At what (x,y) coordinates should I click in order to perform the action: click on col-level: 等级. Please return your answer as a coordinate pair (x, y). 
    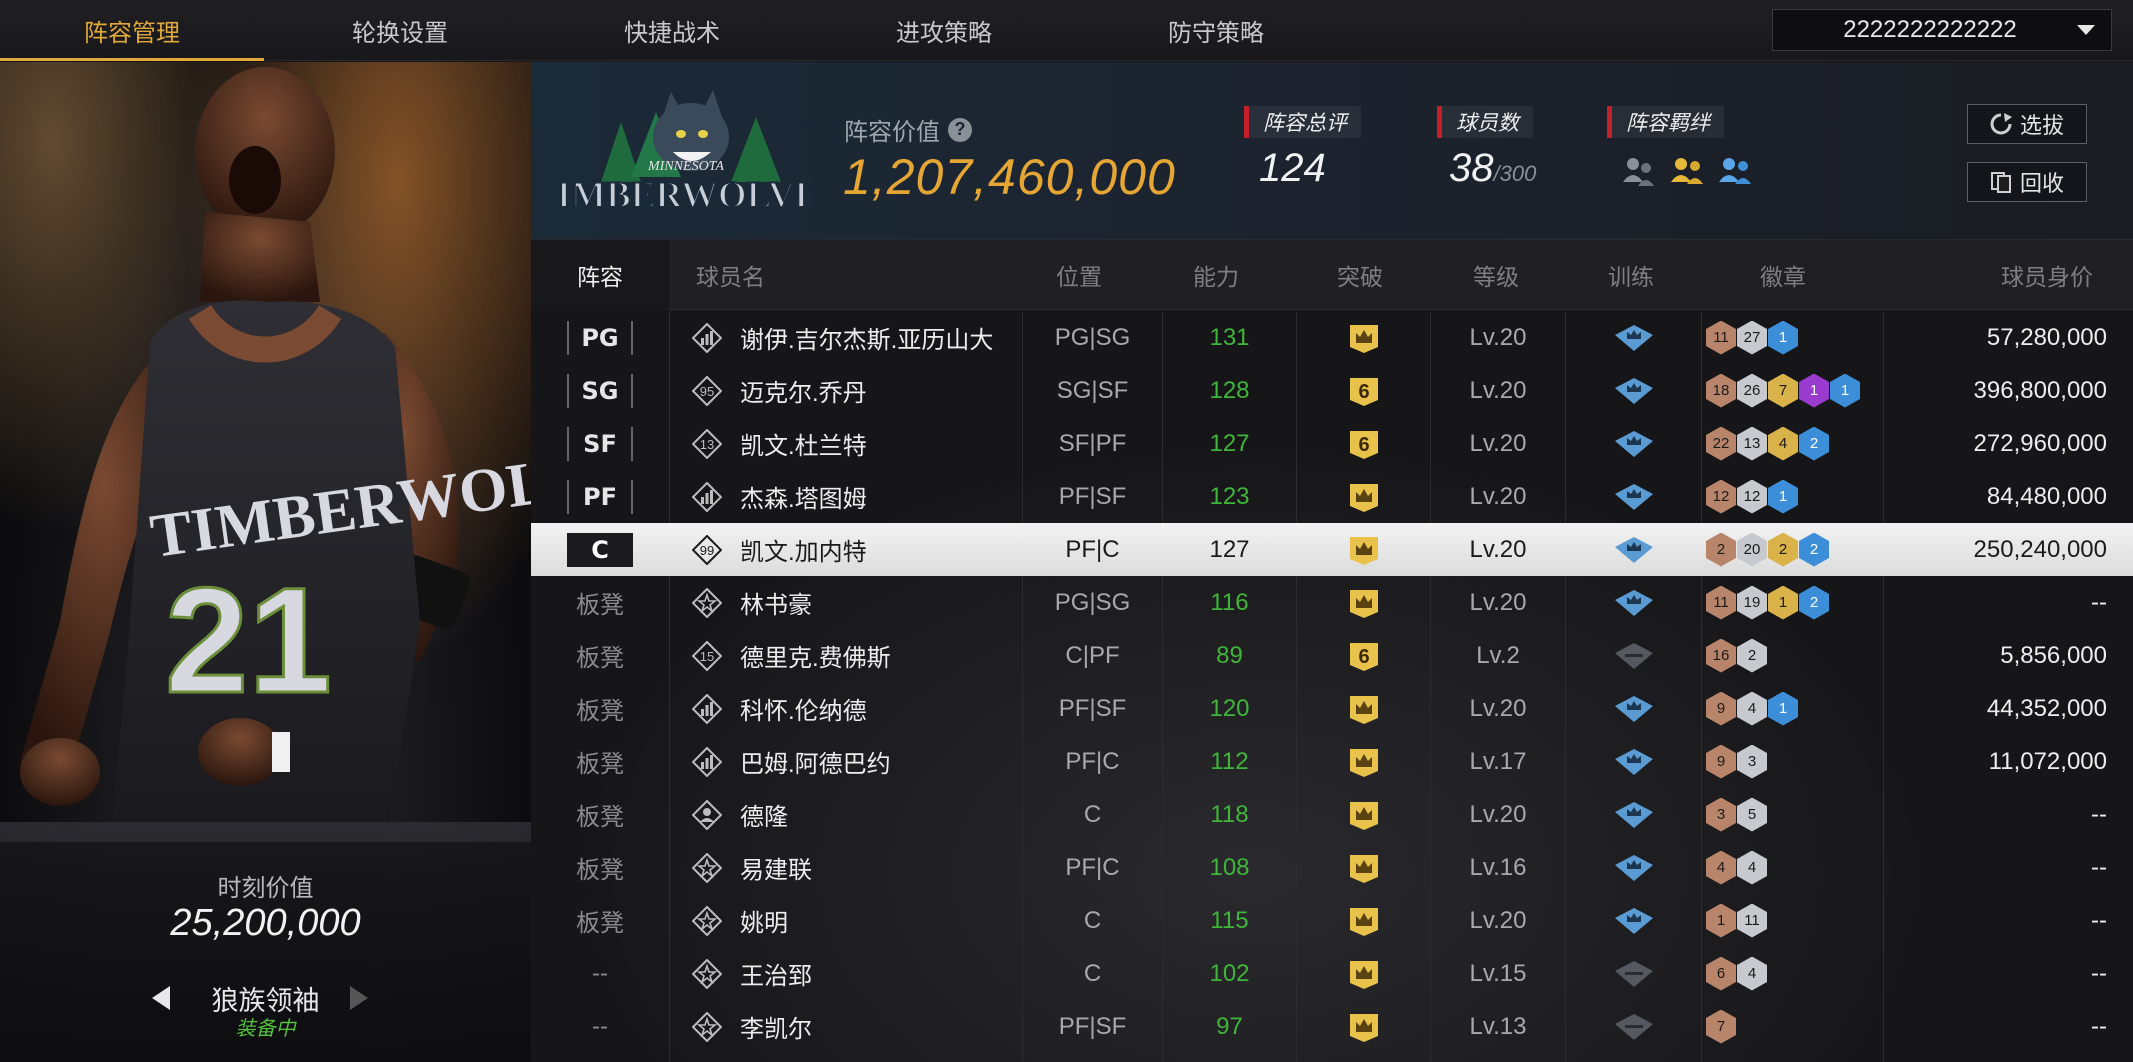
    Looking at the image, I should click on (1496, 275).